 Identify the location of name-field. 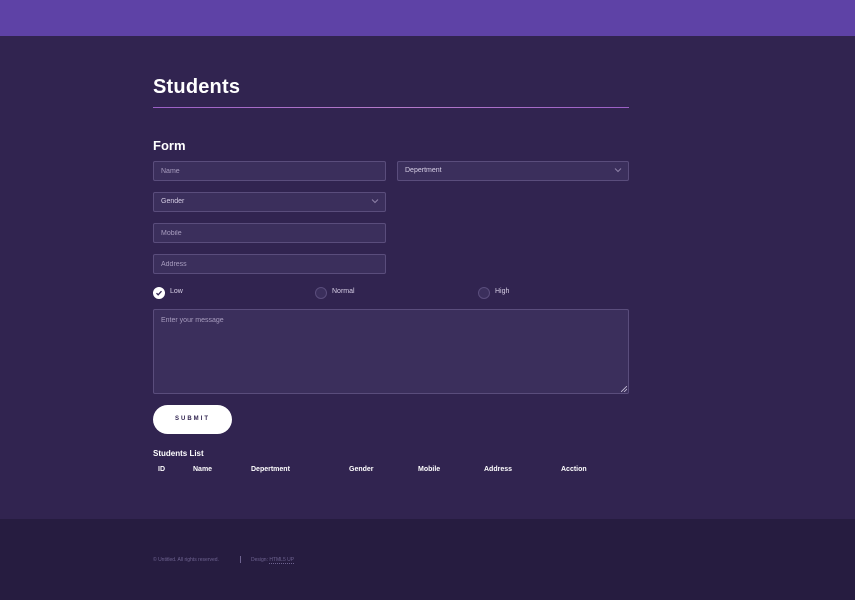
(269, 171).